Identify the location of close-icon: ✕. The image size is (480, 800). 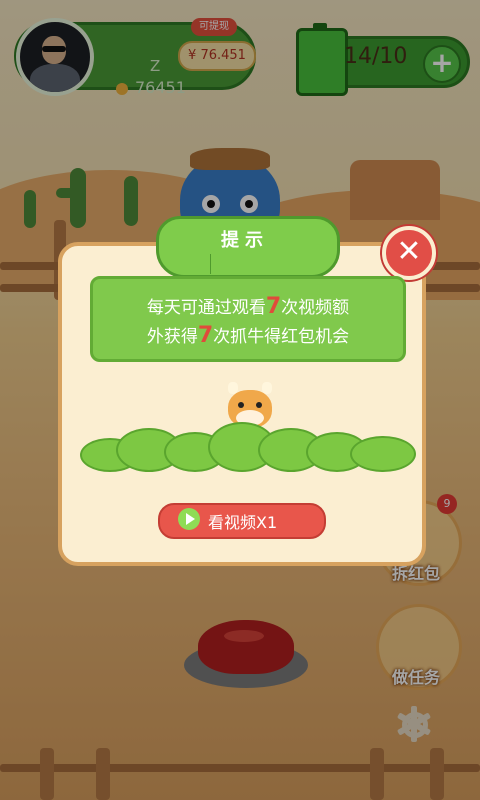
(409, 253).